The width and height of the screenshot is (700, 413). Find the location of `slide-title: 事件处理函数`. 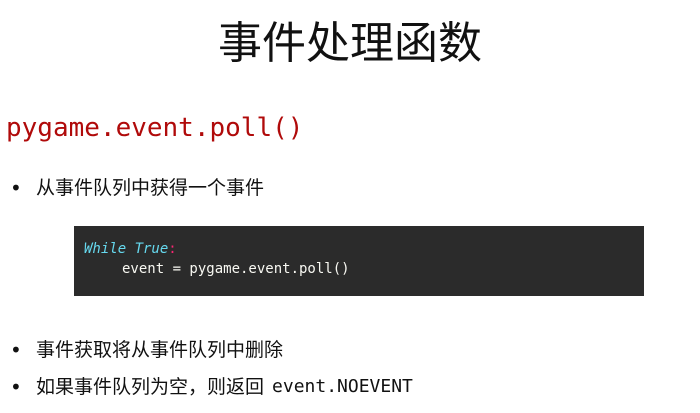

slide-title: 事件处理函数 is located at coordinates (350, 43).